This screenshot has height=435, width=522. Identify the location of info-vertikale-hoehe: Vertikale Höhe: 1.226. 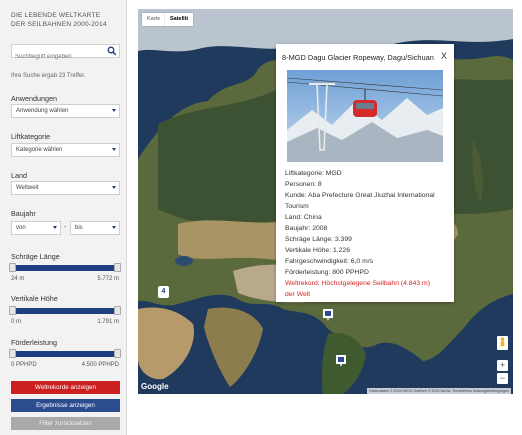
(317, 250).